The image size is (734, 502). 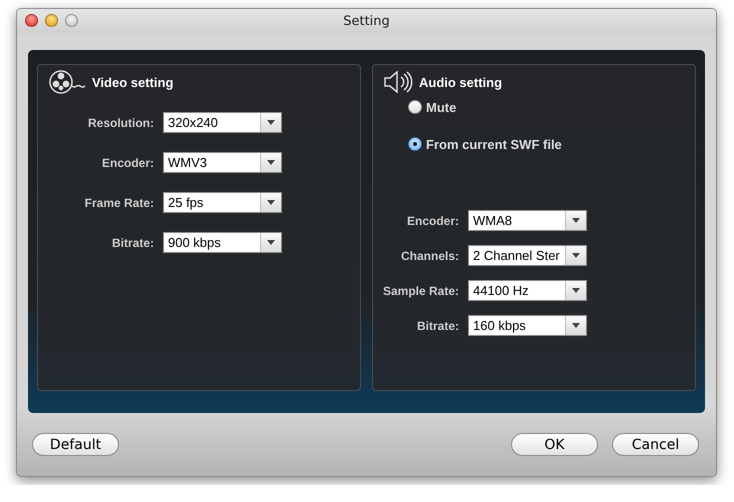 I want to click on action-button: OK, so click(x=554, y=444).